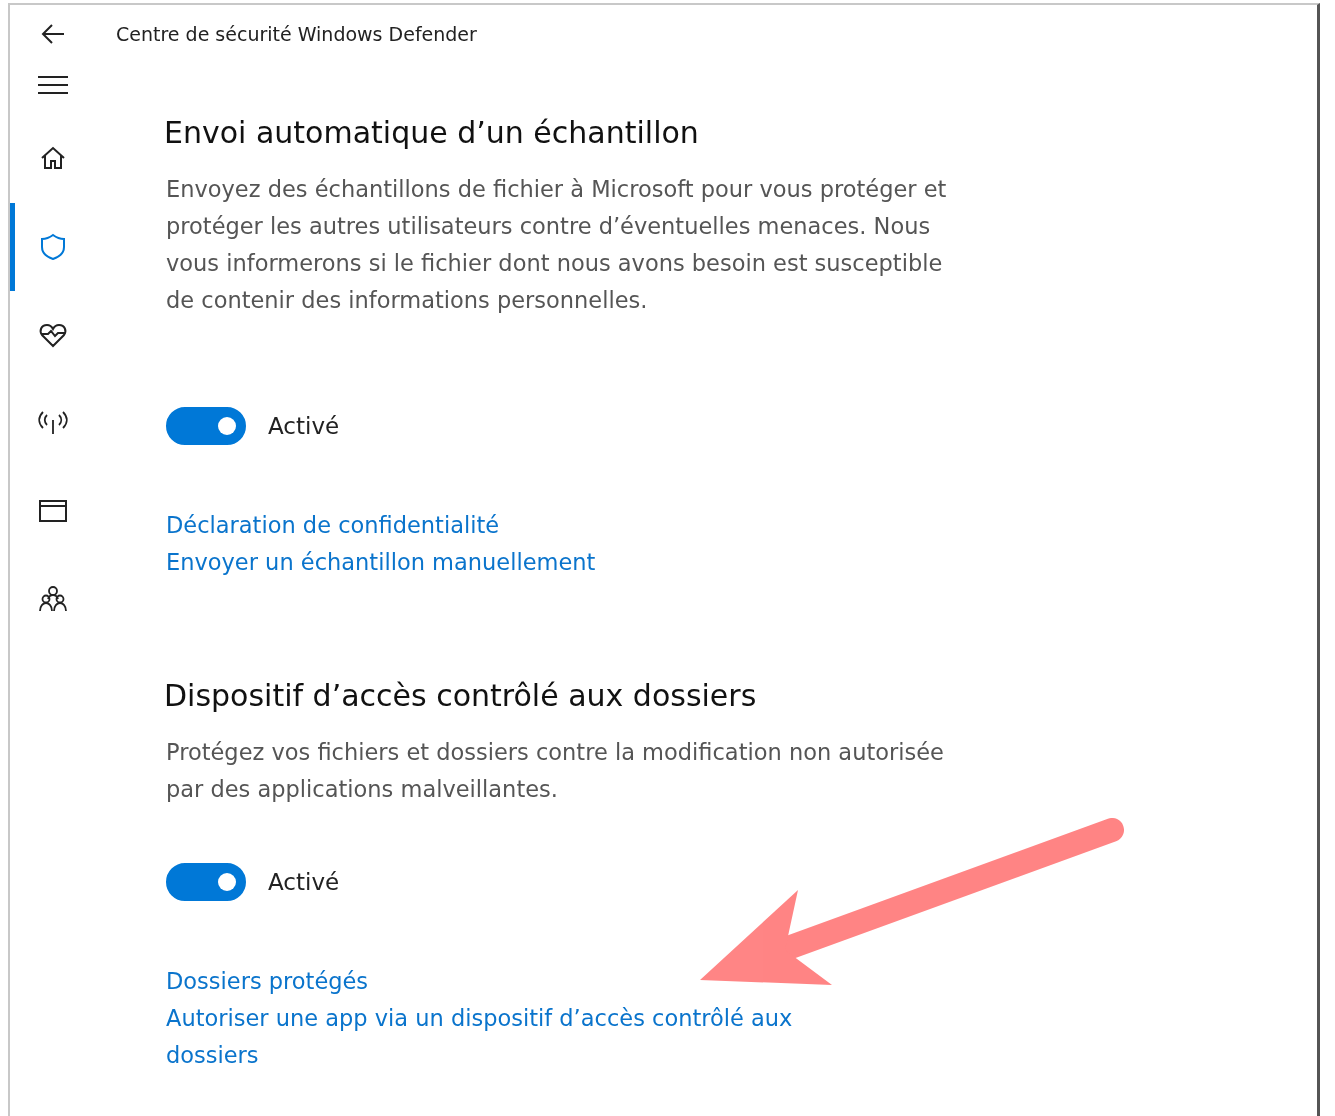  Describe the element at coordinates (381, 562) in the screenshot. I see `link: Envoyer un échantillon manuellement` at that location.